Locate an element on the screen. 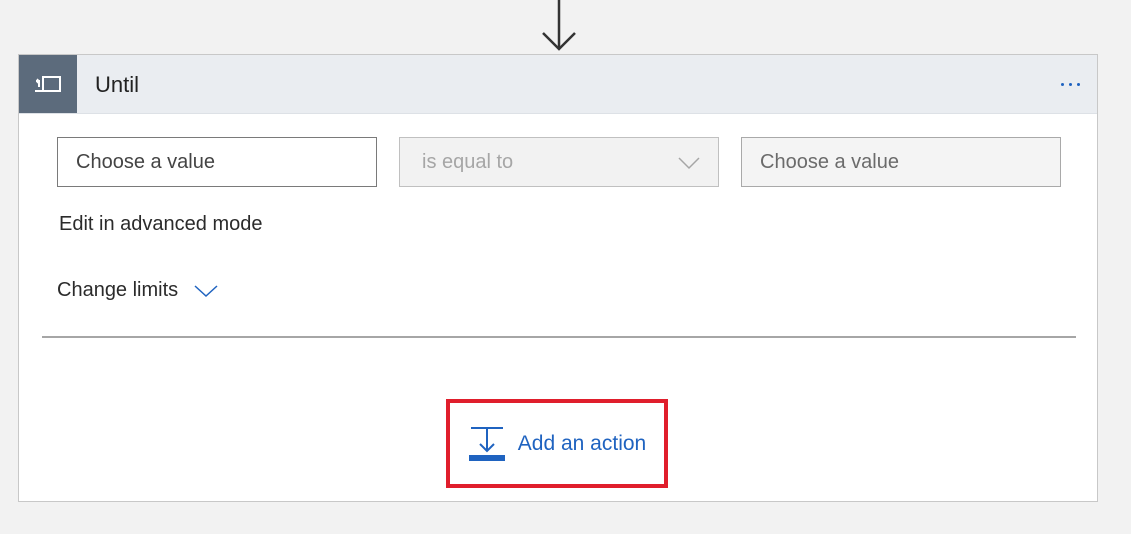 This screenshot has height=534, width=1131. condition-right-placeholder: Choose a value is located at coordinates (829, 162).